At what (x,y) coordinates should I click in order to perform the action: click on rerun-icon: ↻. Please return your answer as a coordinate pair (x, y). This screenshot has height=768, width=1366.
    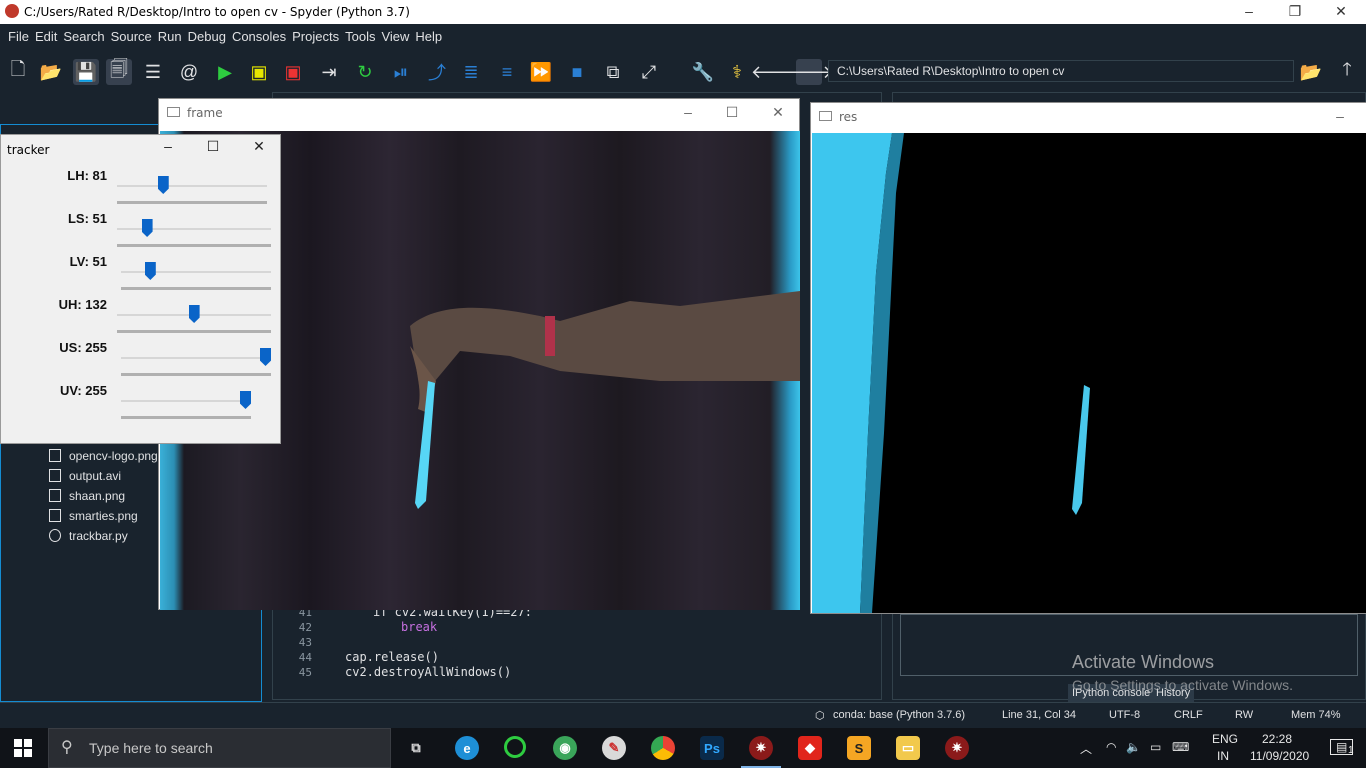
    Looking at the image, I should click on (365, 72).